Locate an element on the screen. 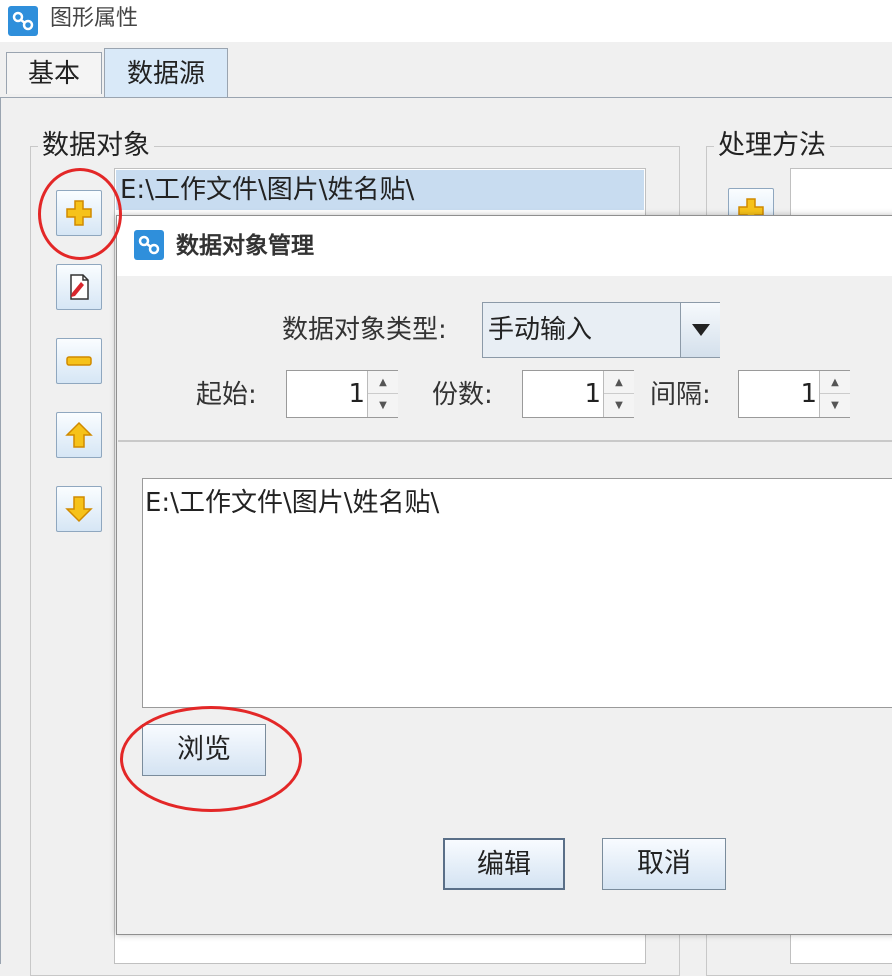 This screenshot has height=976, width=892. type-select-dropdown-button is located at coordinates (700, 330).